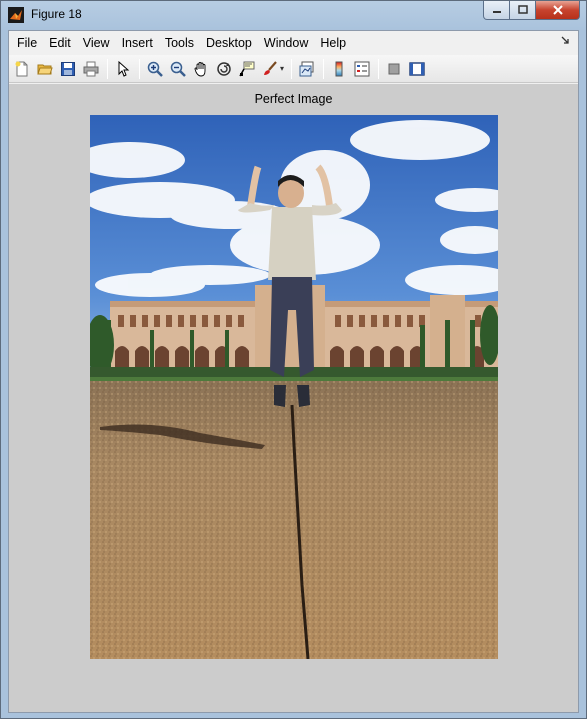  I want to click on open-file-icon, so click(45, 69).